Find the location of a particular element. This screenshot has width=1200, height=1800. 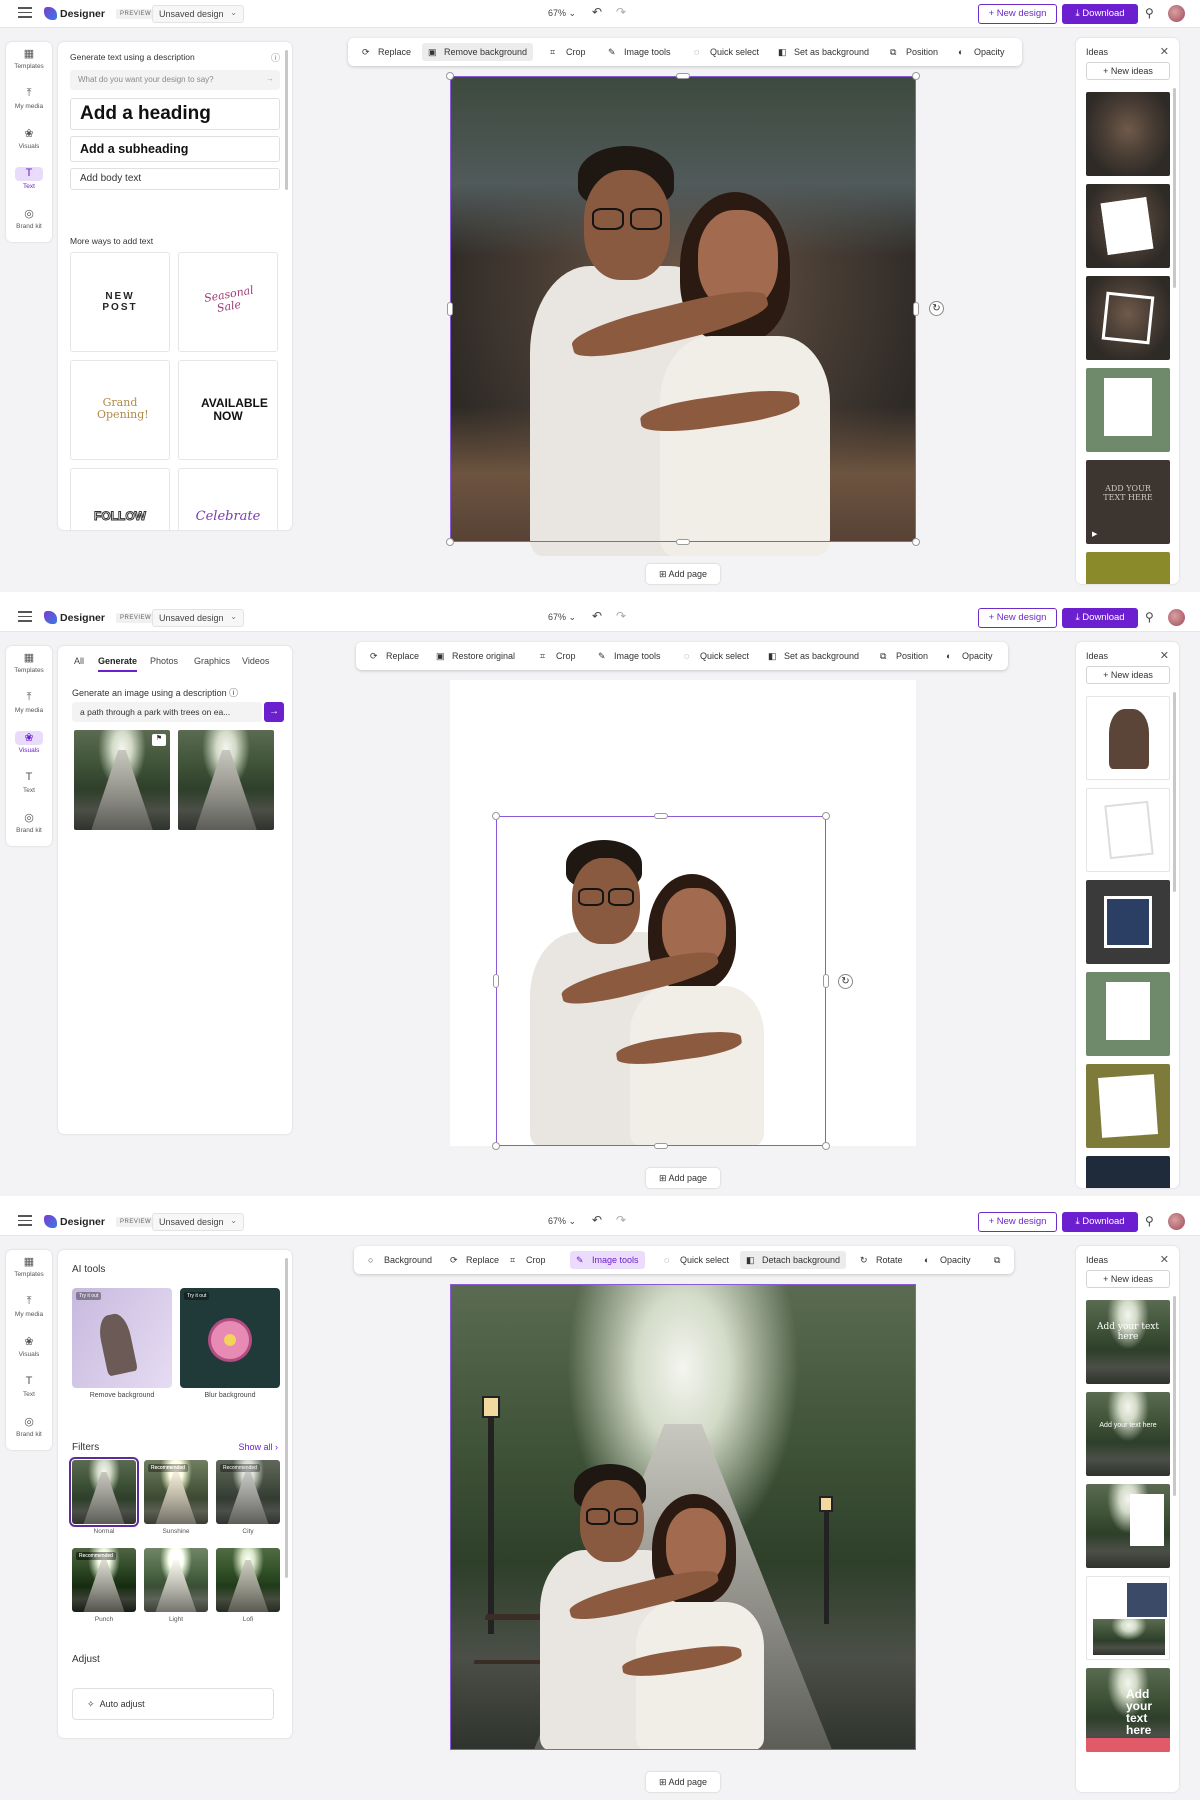

tab-generate: Generate is located at coordinates (118, 664).